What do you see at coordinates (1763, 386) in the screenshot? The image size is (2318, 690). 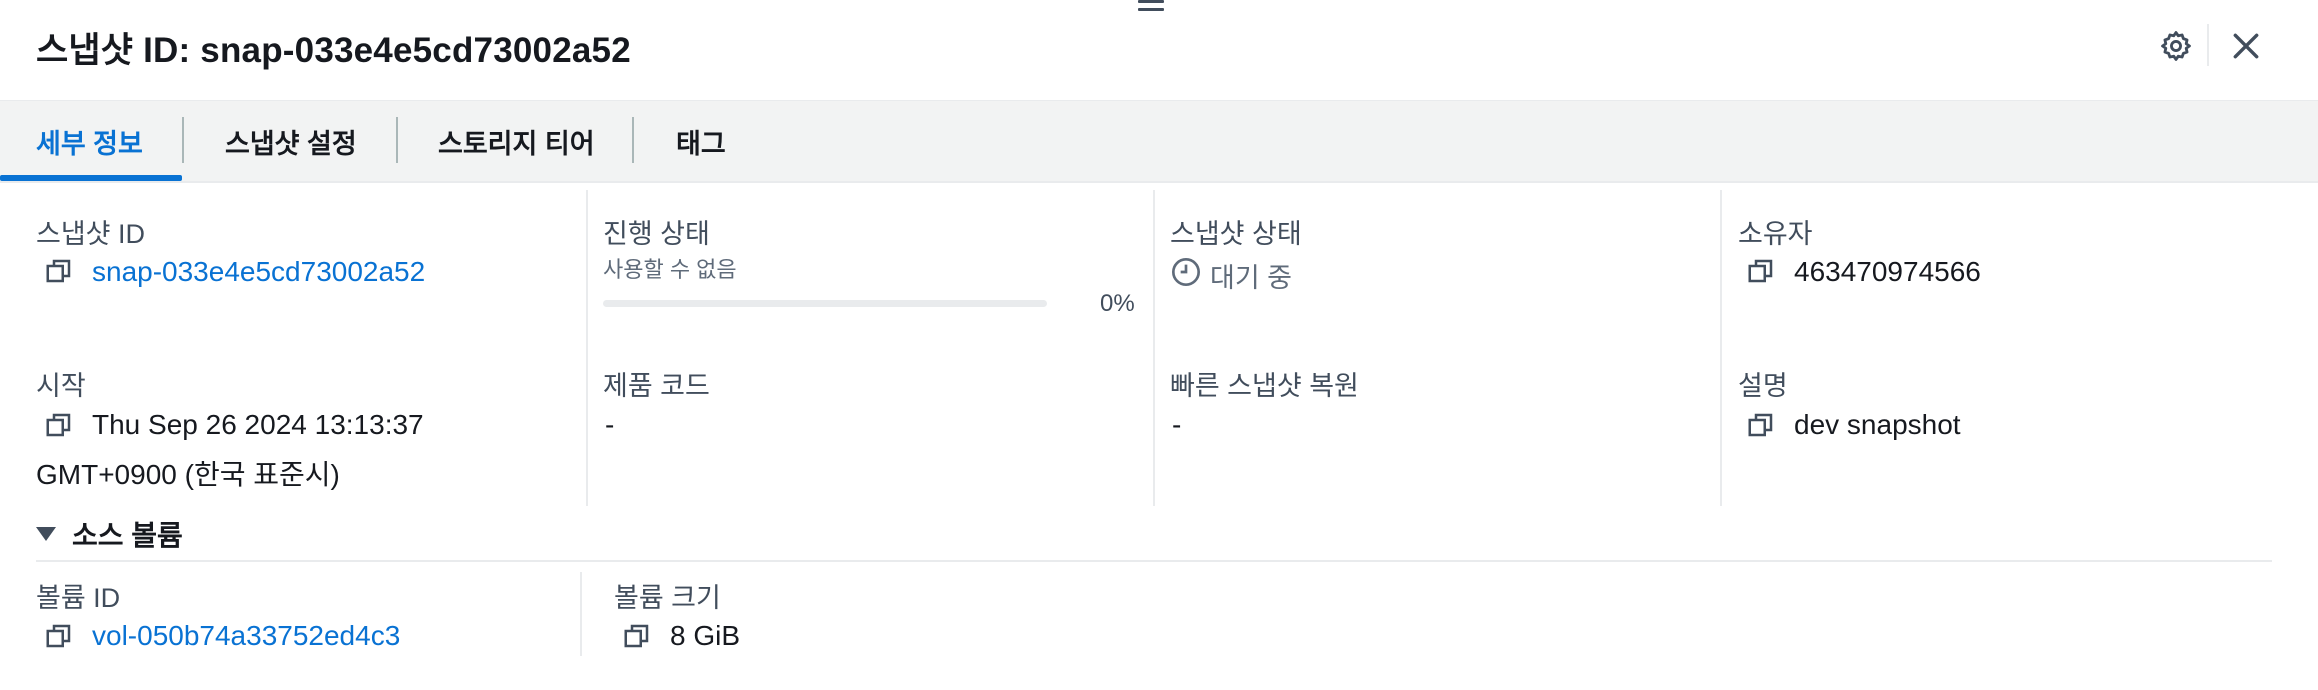 I see `description-label: 설명` at bounding box center [1763, 386].